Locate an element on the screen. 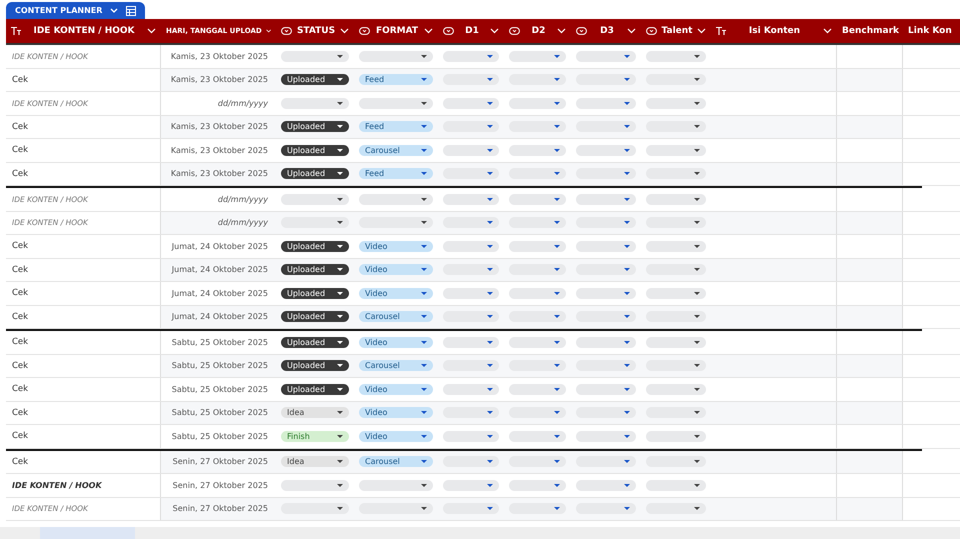  column-header: D3 is located at coordinates (606, 31).